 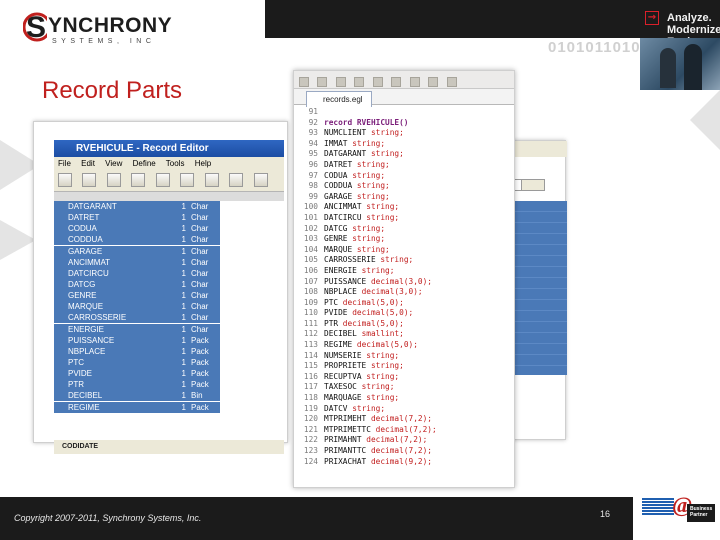 I want to click on table-row: GENRE 1 Char, so click(x=169, y=296).